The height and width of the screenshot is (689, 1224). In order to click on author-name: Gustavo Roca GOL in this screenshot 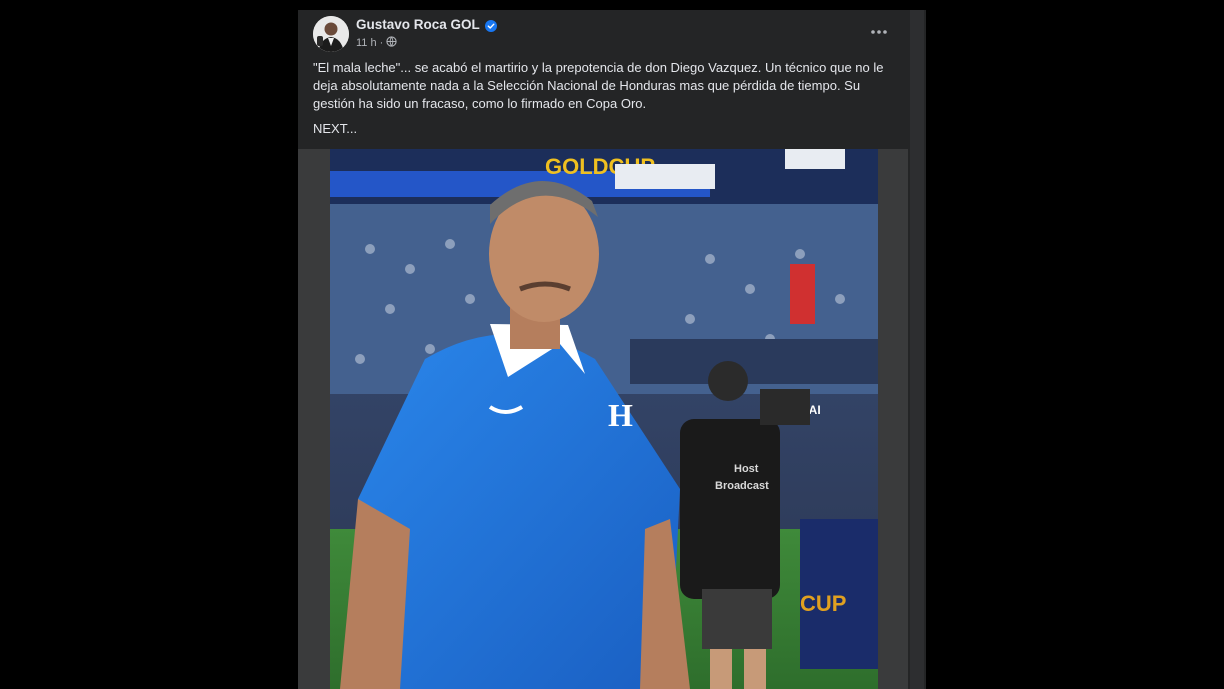, I will do `click(418, 24)`.